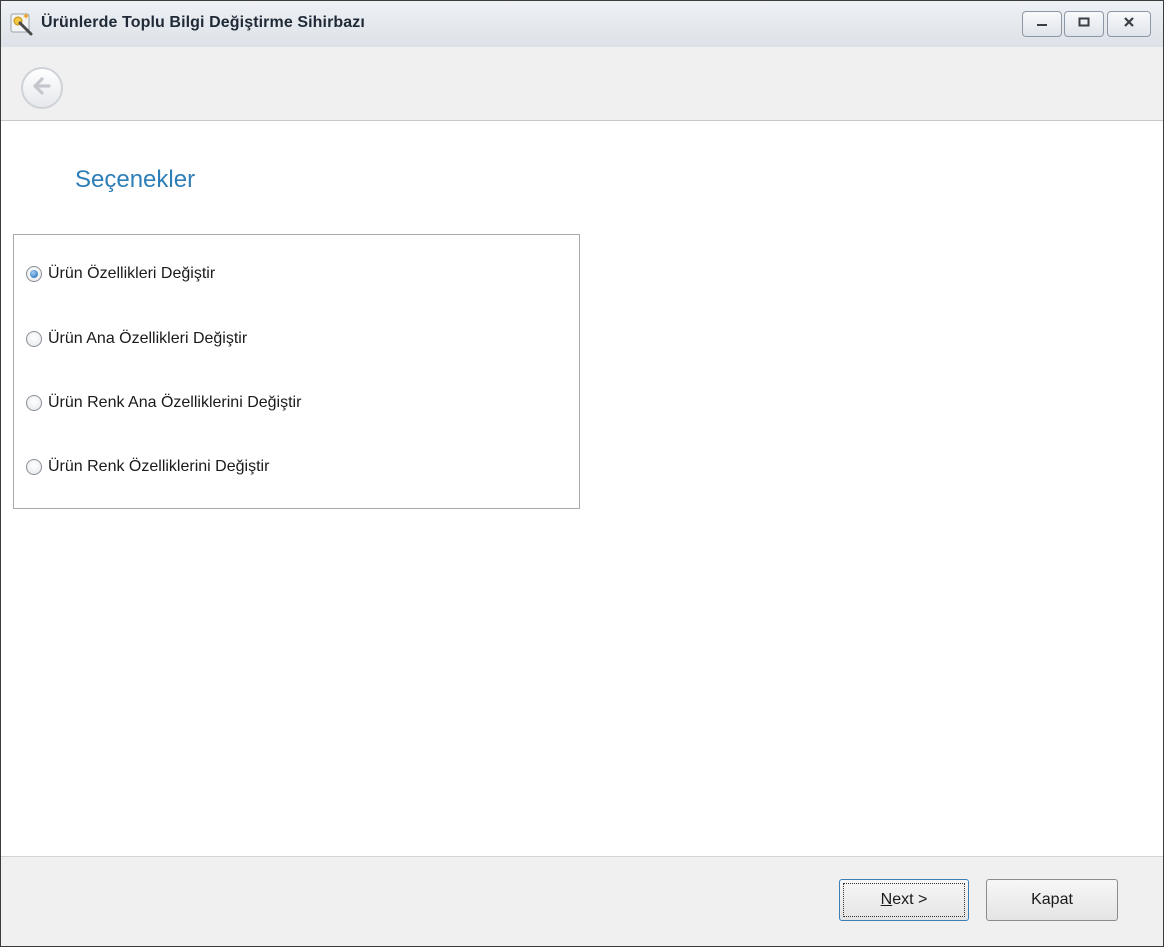  Describe the element at coordinates (1052, 900) in the screenshot. I see `close-button: Kapat` at that location.